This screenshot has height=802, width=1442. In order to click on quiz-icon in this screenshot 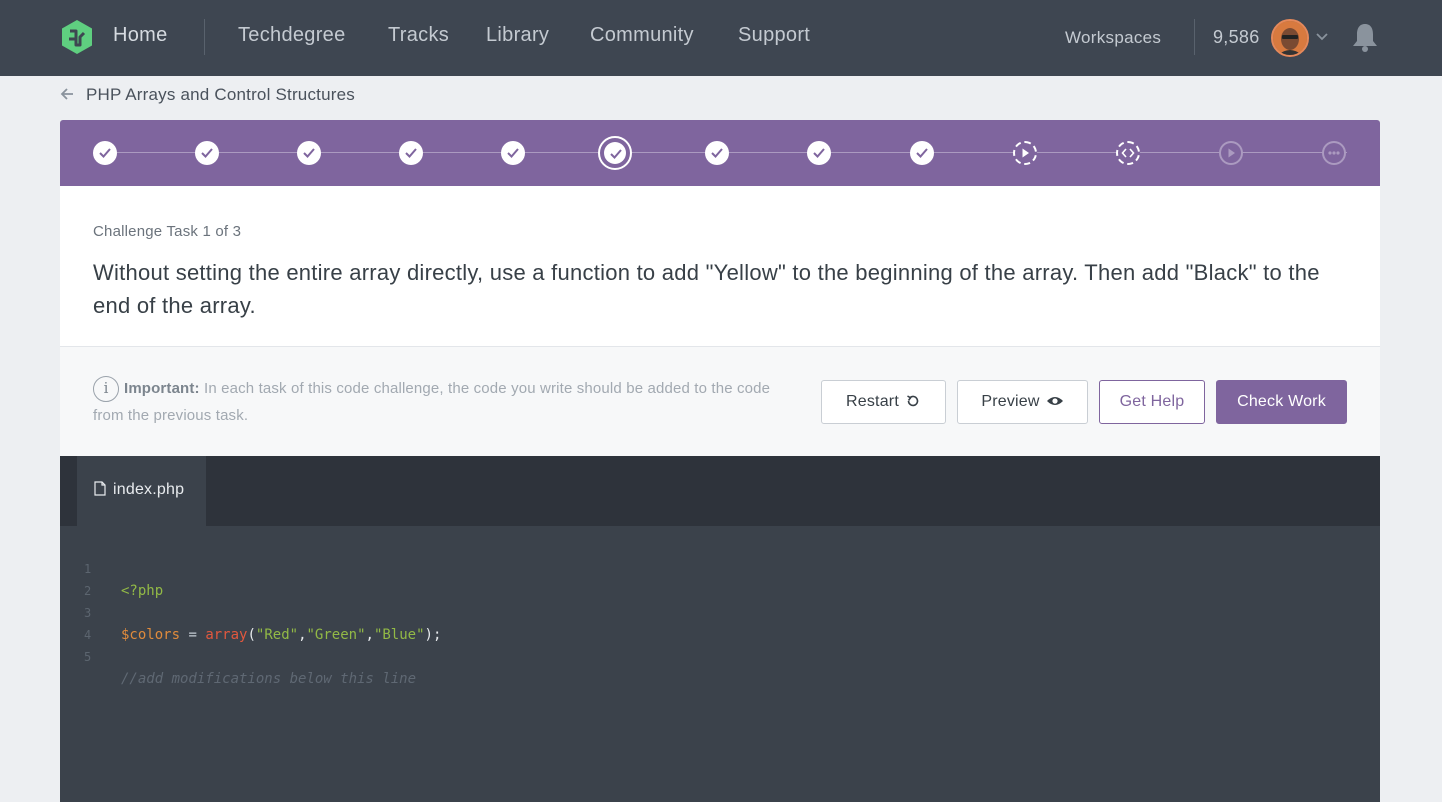, I will do `click(1334, 153)`.